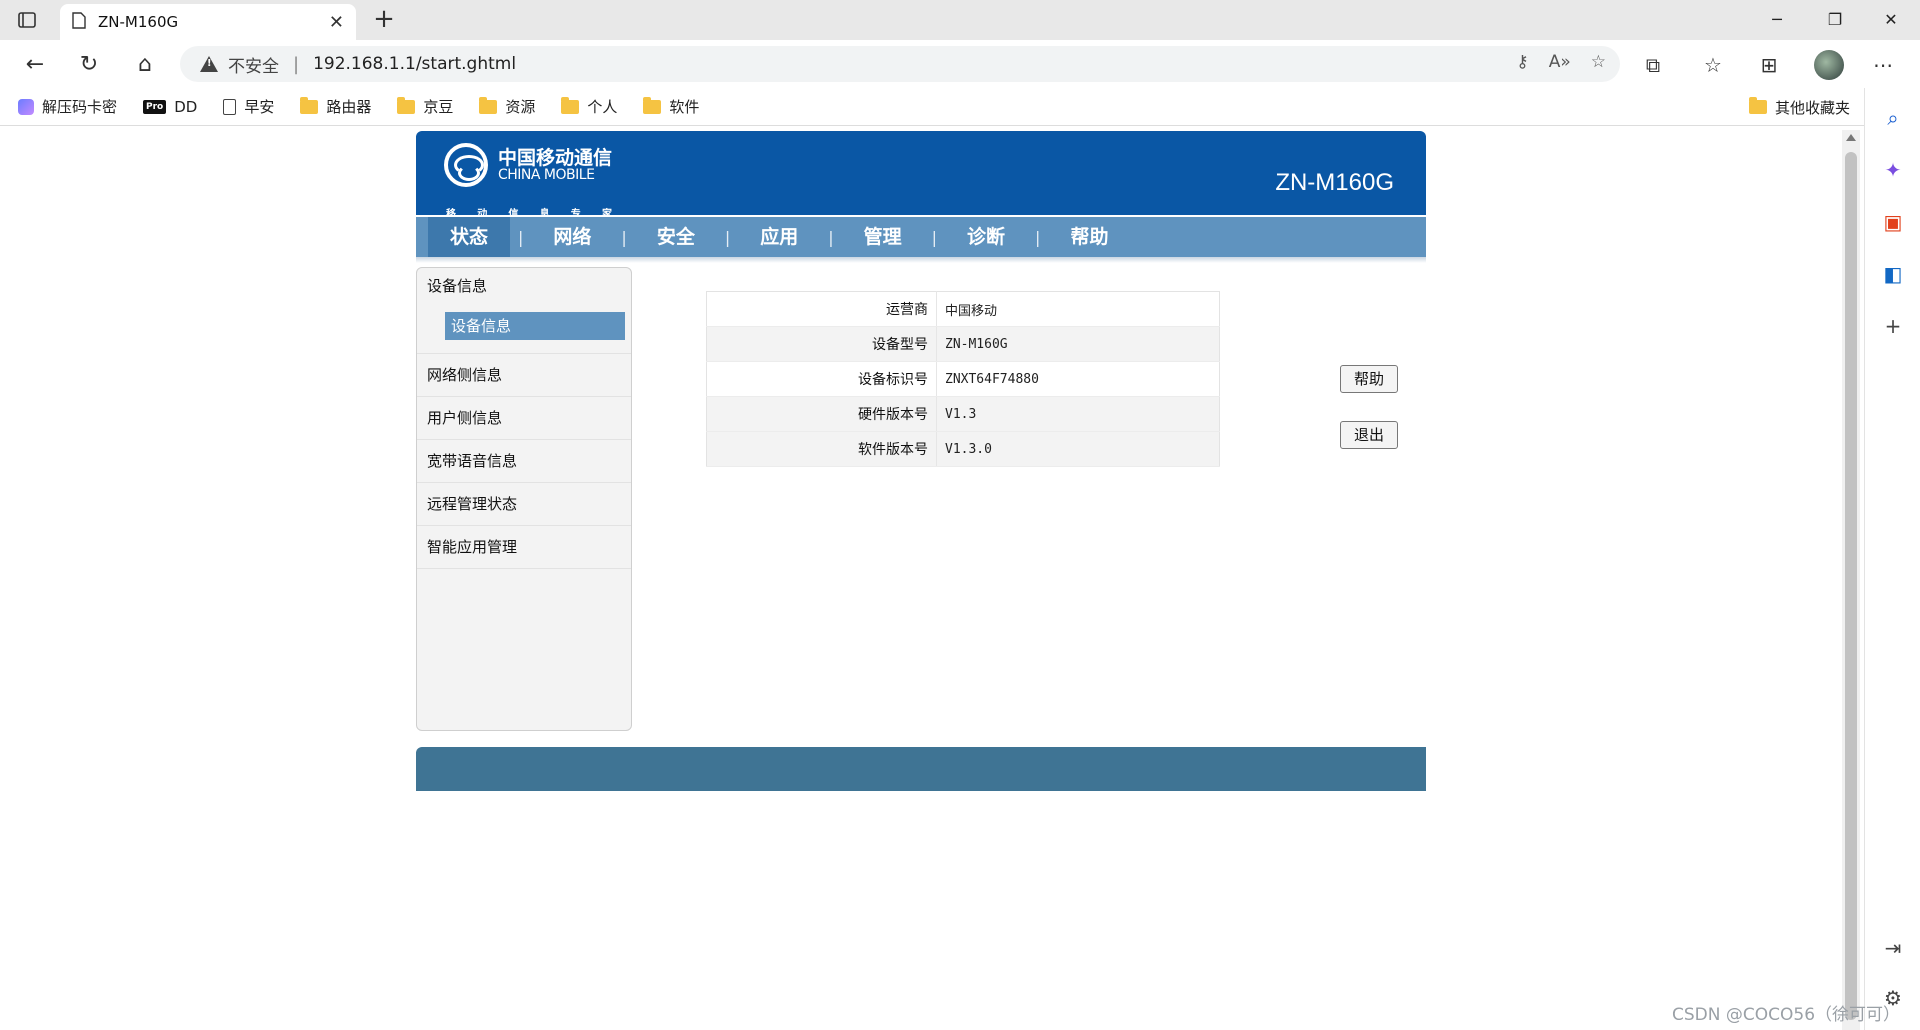  What do you see at coordinates (248, 106) in the screenshot?
I see `bookmark-item: 早安` at bounding box center [248, 106].